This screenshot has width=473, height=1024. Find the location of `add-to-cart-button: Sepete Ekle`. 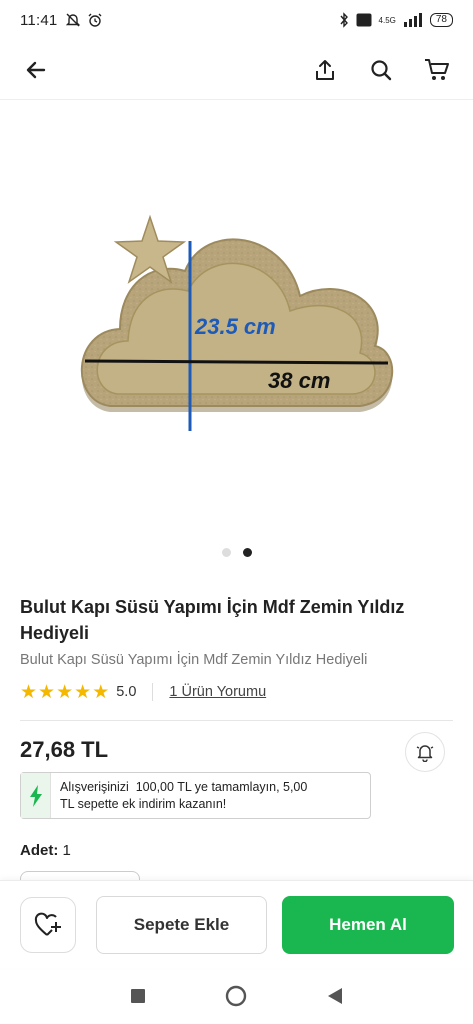

add-to-cart-button: Sepete Ekle is located at coordinates (181, 925).